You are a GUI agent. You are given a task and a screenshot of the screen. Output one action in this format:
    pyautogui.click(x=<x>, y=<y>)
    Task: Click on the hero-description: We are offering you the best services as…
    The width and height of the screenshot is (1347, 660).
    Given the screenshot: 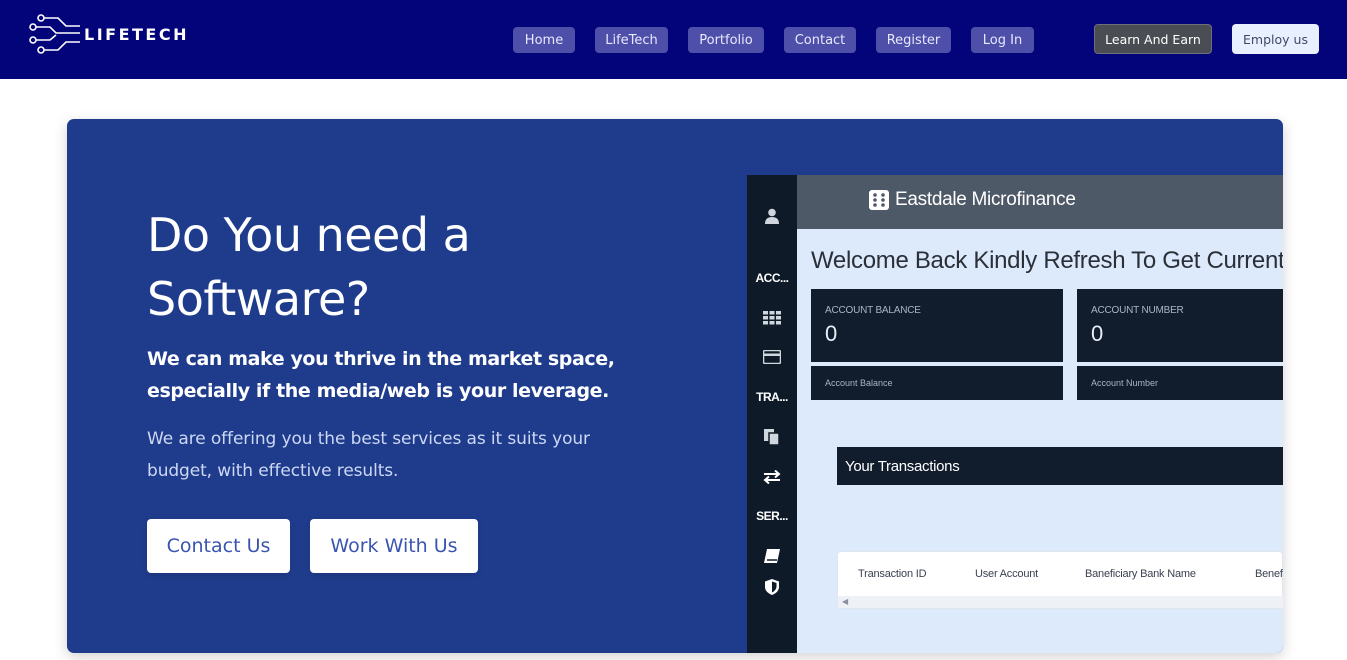 What is the action you would take?
    pyautogui.click(x=368, y=455)
    